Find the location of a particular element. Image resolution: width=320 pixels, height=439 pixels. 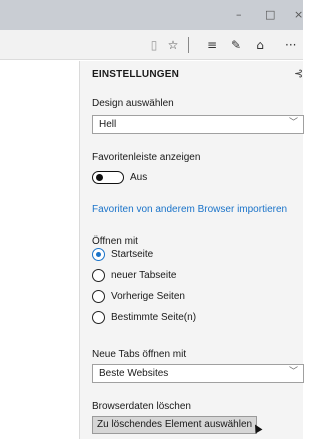

hub-icon: ≡ is located at coordinates (212, 45).